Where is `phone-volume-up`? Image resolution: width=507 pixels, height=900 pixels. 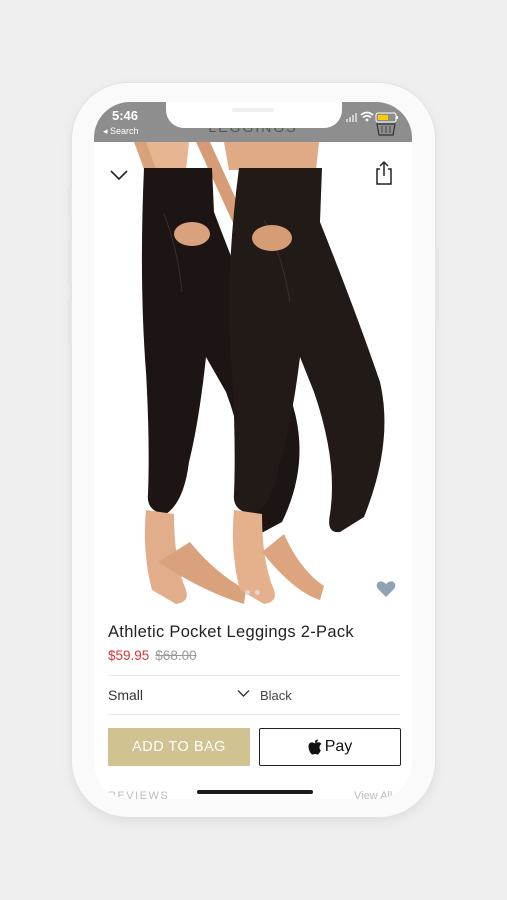
phone-volume-up is located at coordinates (70, 263).